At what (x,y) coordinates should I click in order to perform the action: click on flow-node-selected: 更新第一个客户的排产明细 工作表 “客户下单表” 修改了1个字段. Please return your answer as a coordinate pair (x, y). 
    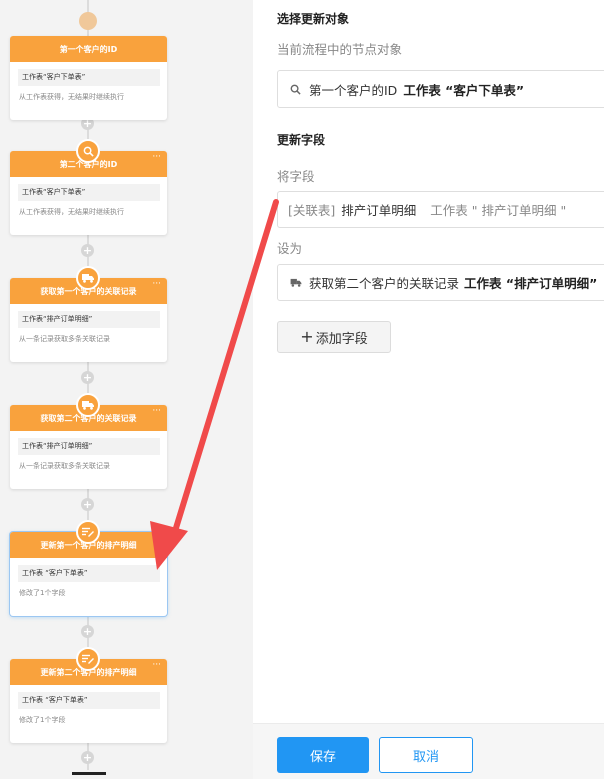
    Looking at the image, I should click on (88, 568).